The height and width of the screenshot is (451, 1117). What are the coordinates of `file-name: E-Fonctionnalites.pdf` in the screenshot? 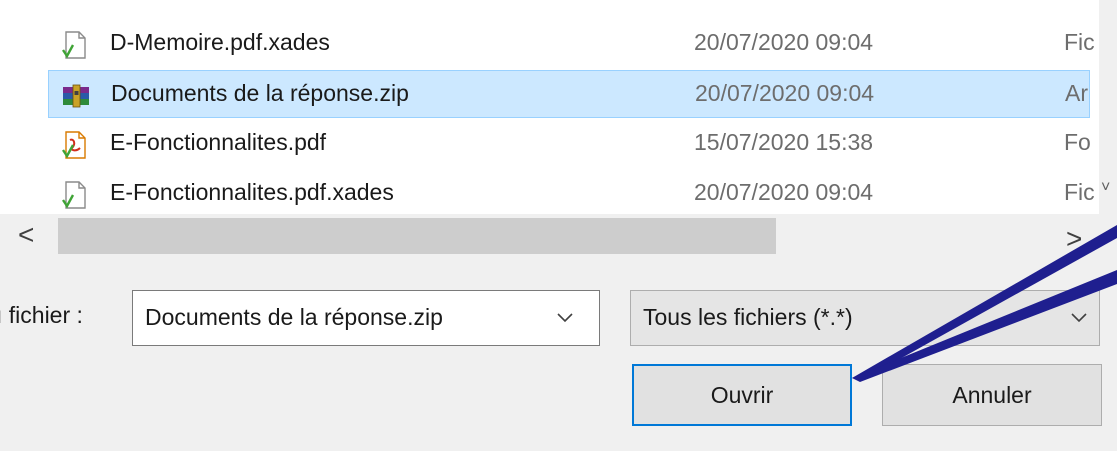 It's located at (218, 142).